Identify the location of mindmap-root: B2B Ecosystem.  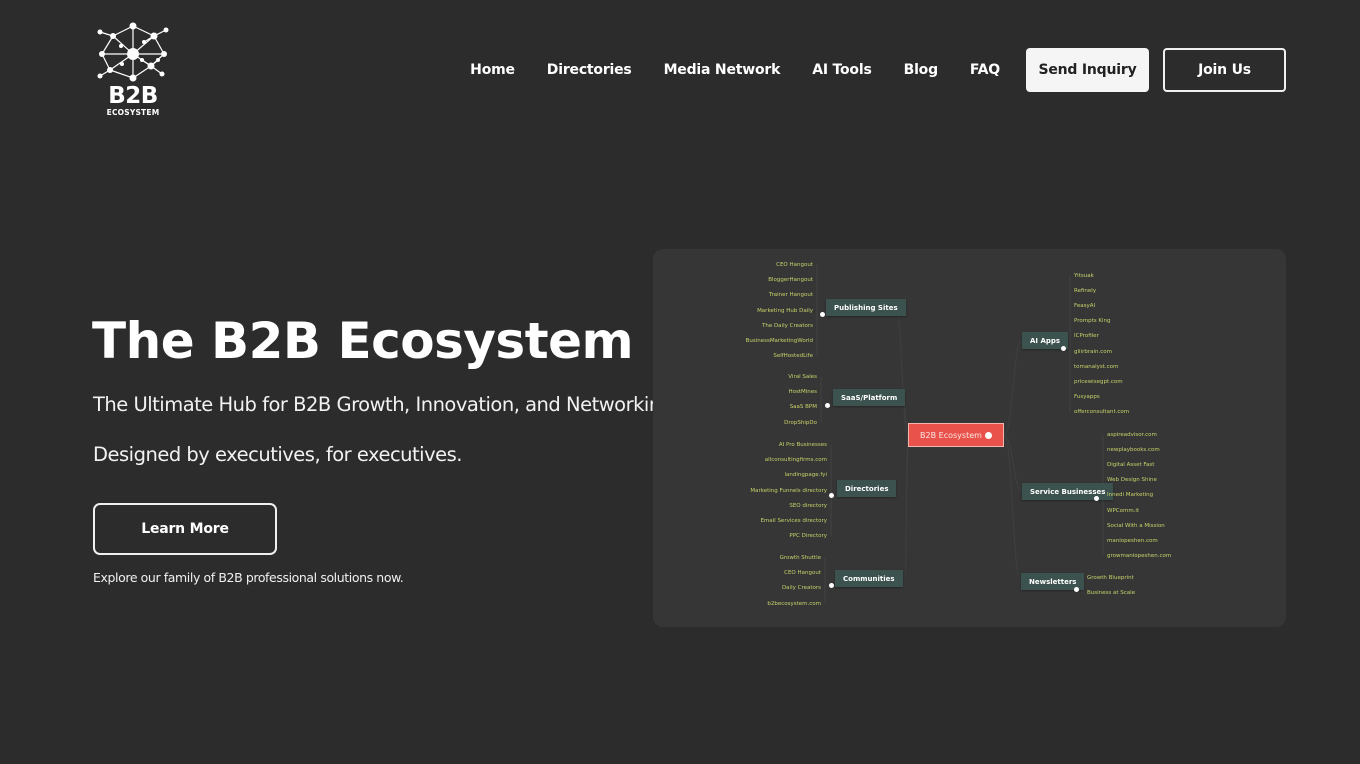
(956, 435).